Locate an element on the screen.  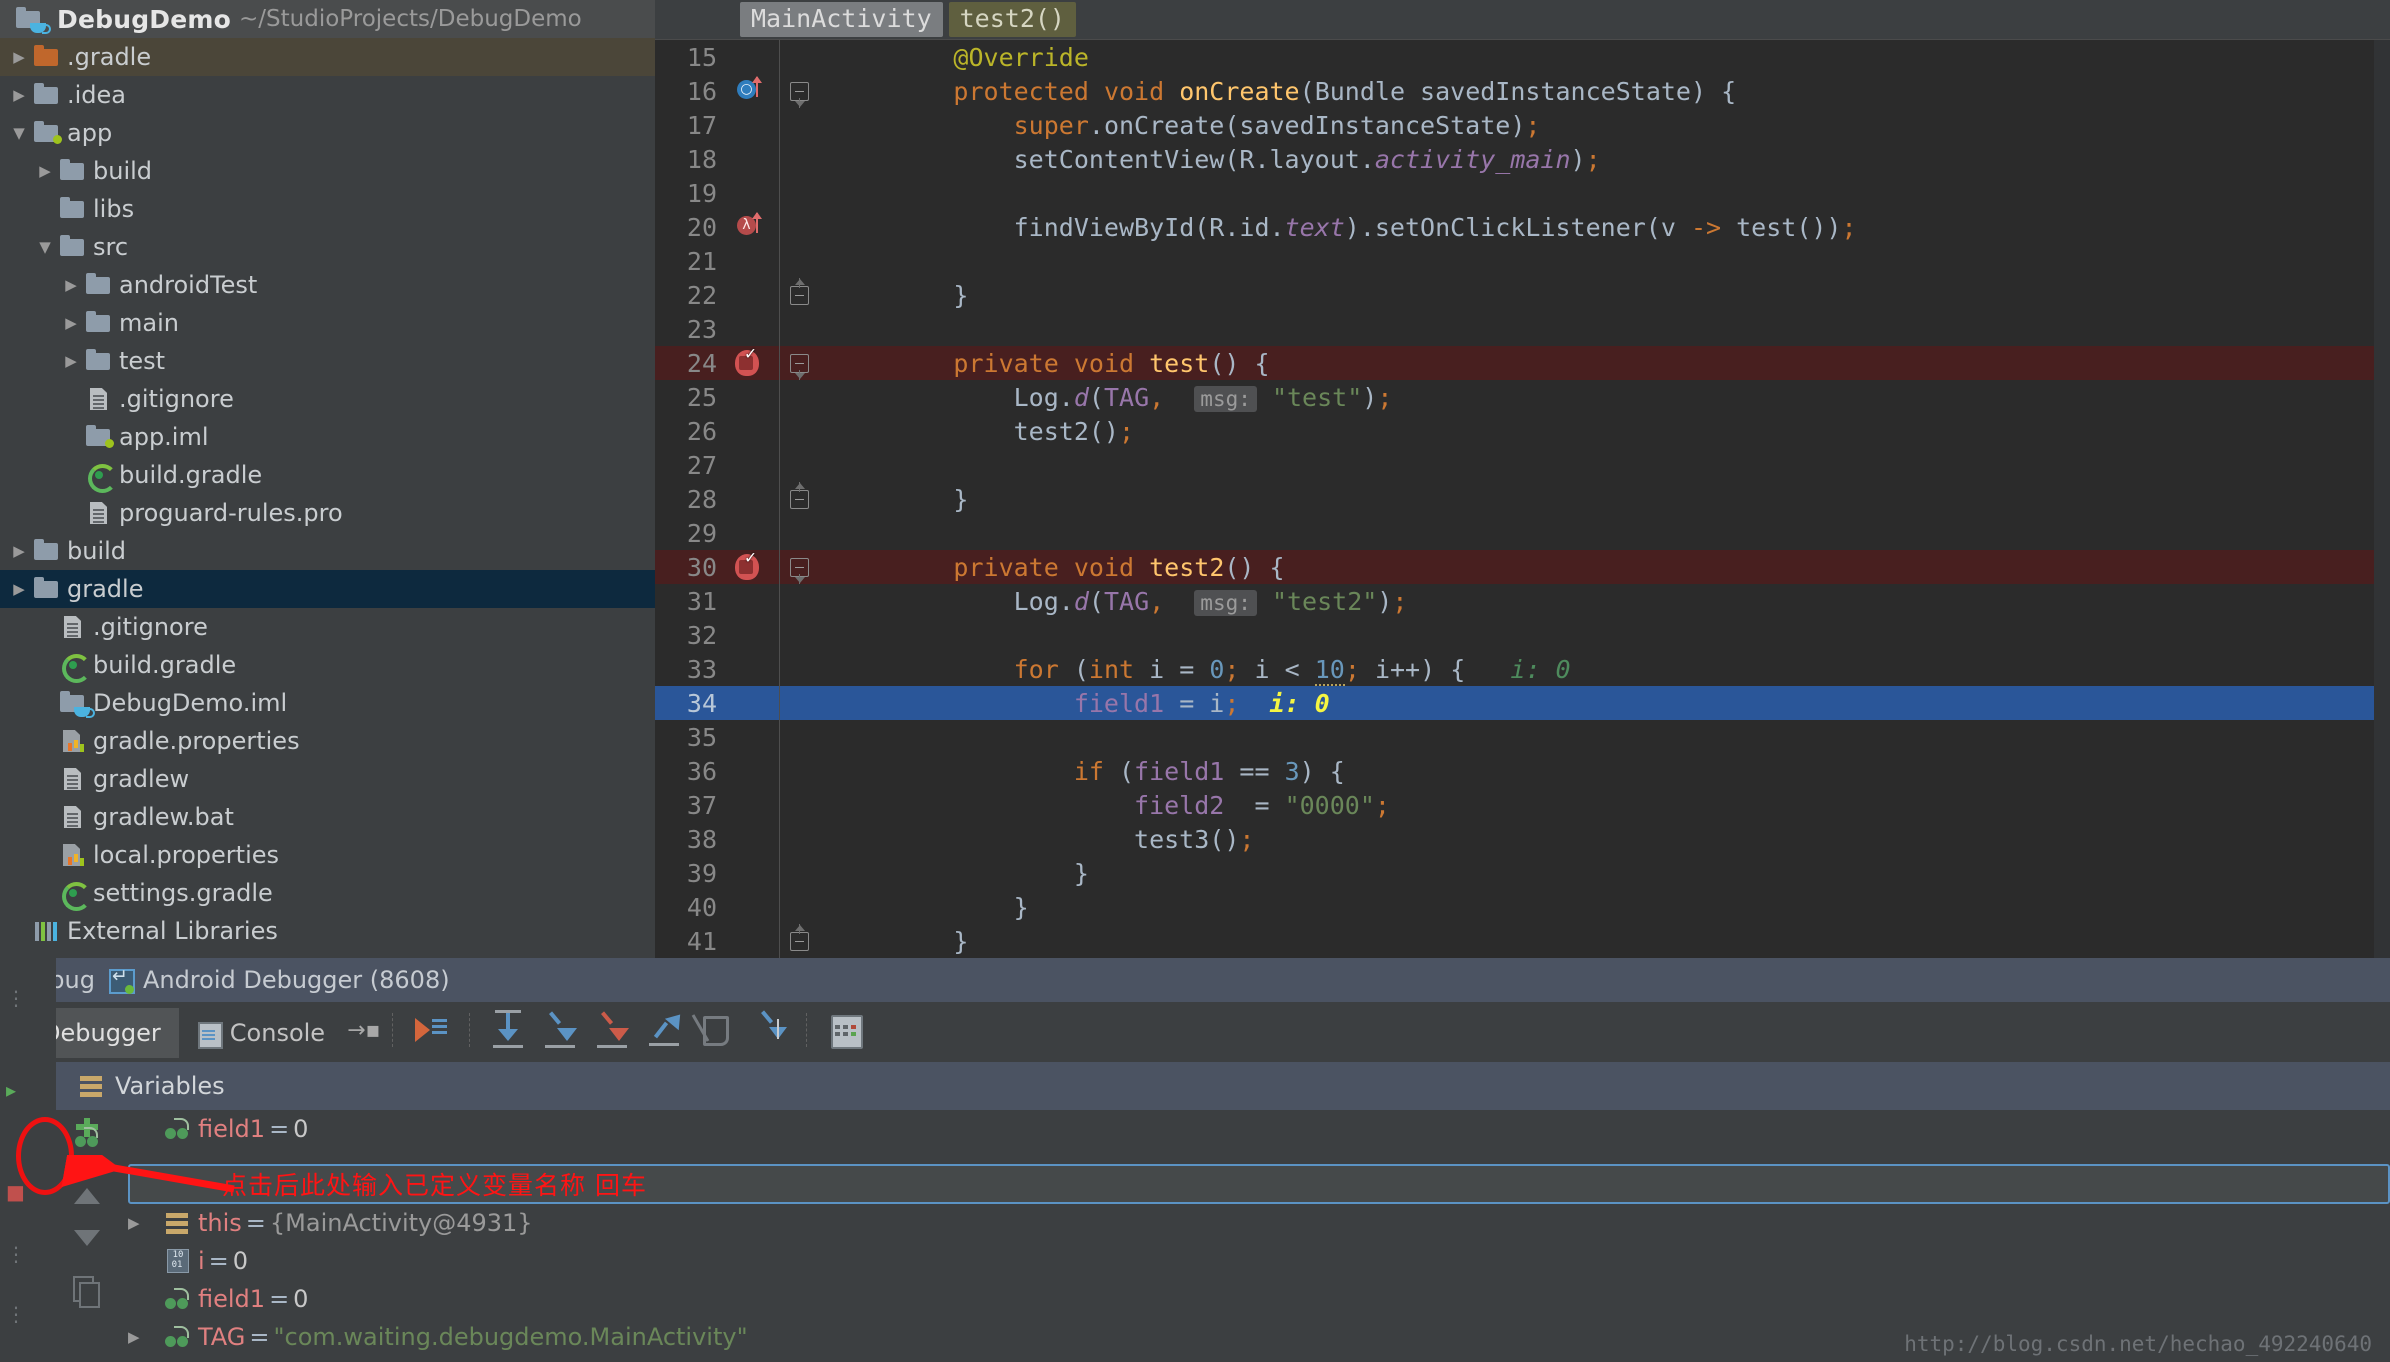
code-line-17: 17 super.onCreate(savedInstanceState); is located at coordinates (1522, 125).